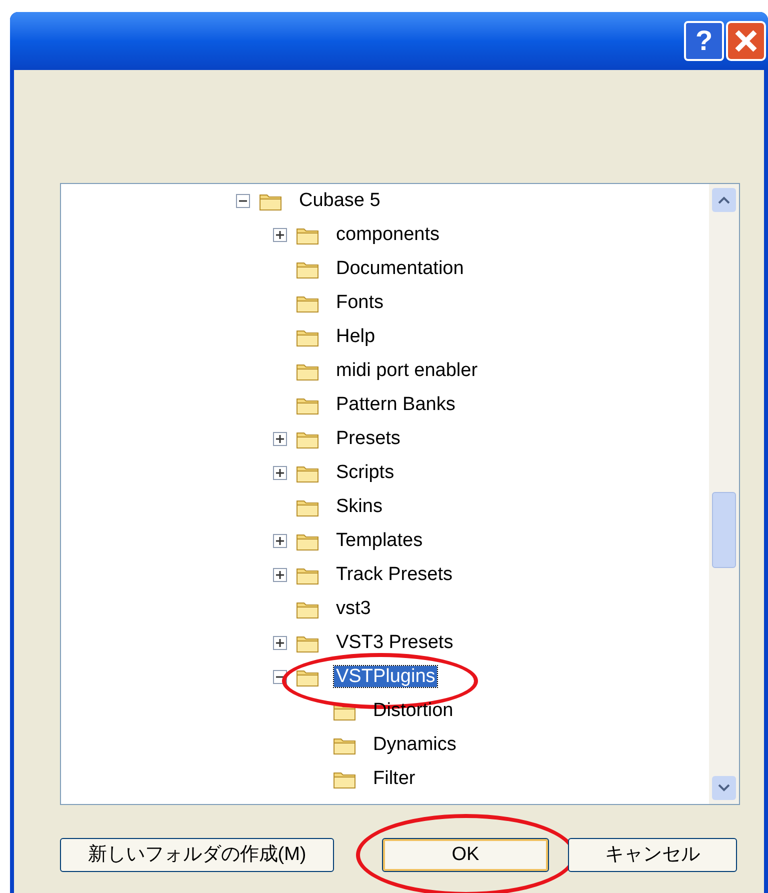 The height and width of the screenshot is (893, 768). Describe the element at coordinates (368, 438) in the screenshot. I see `folder-label: Presets` at that location.